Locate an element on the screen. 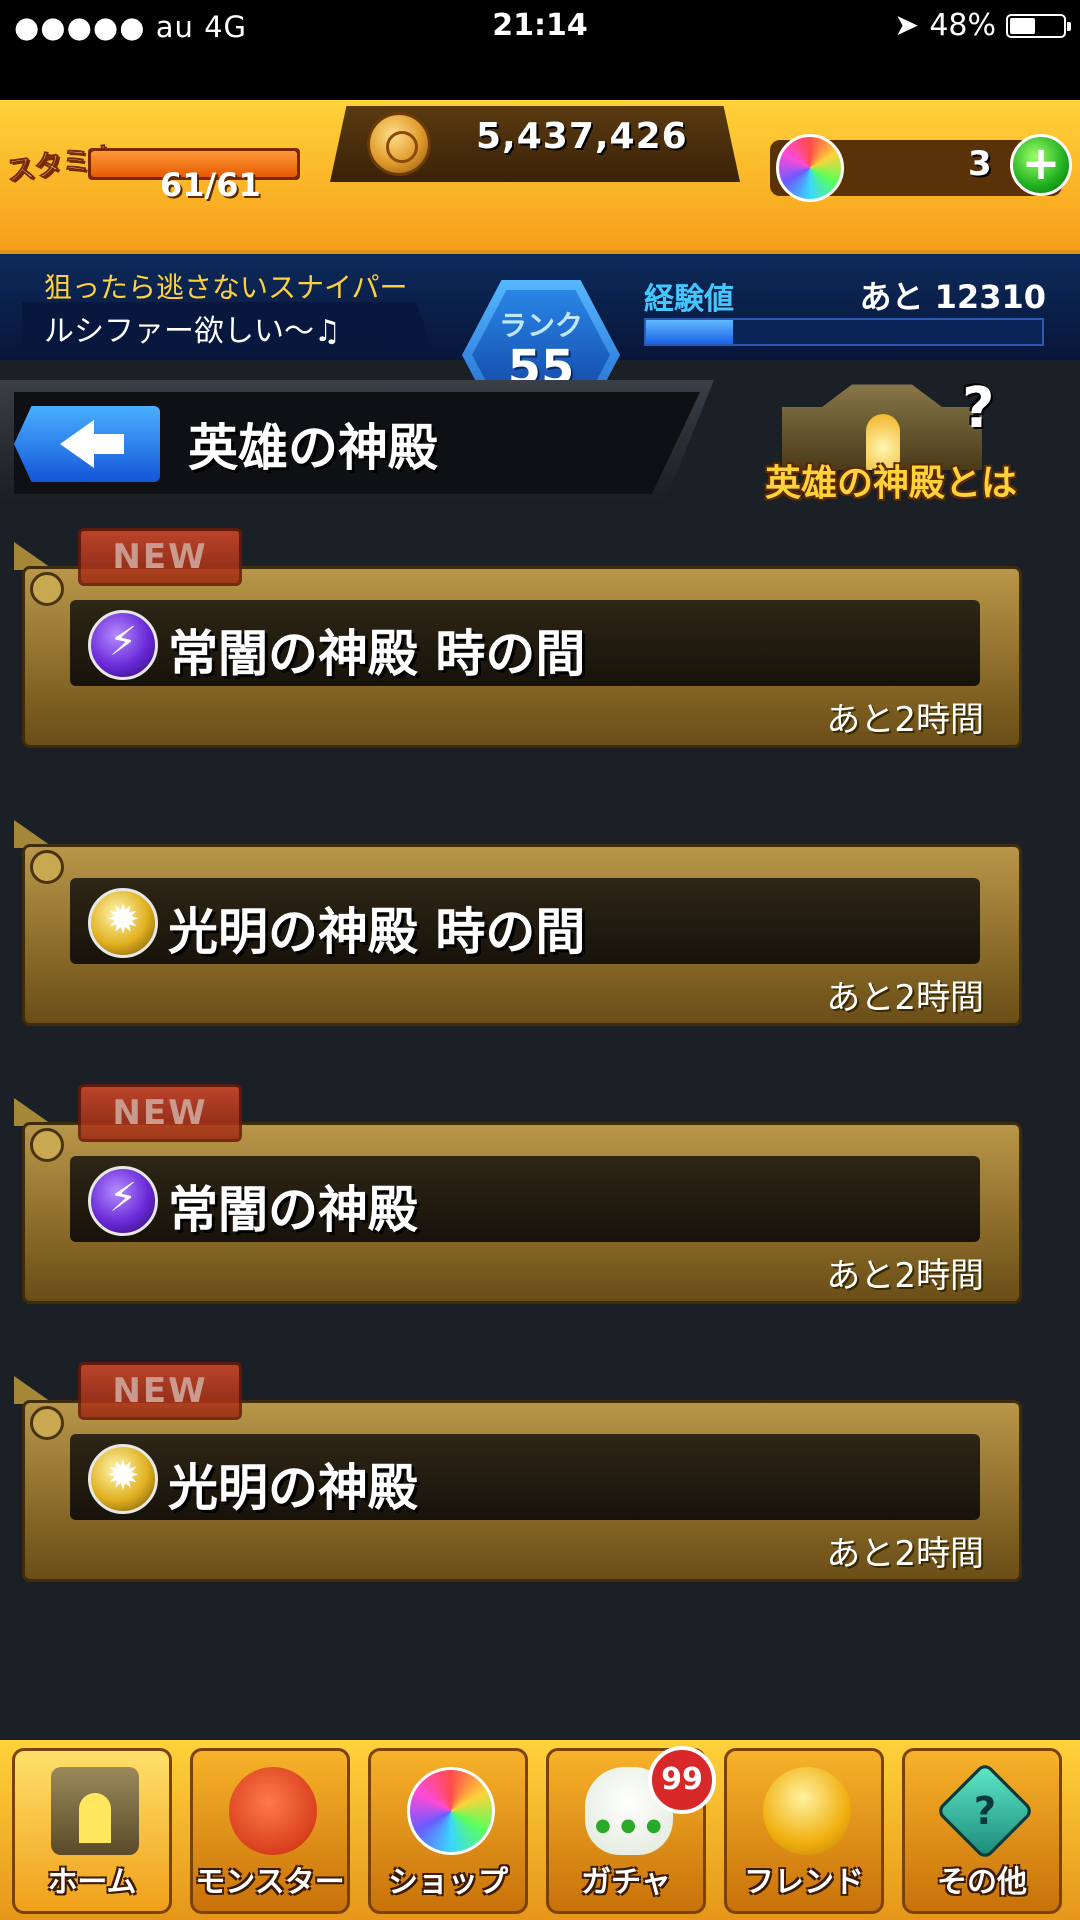 The height and width of the screenshot is (1920, 1080). exp-bar is located at coordinates (844, 332).